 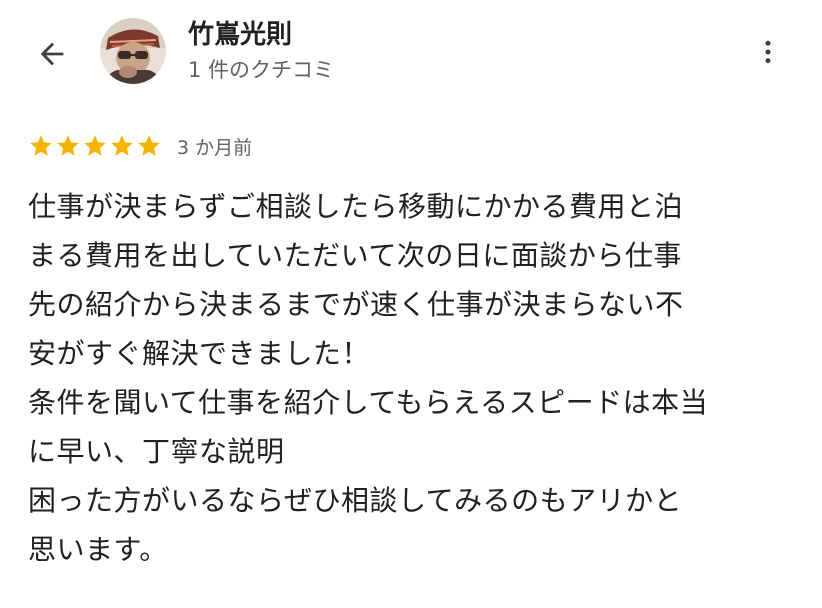 I want to click on review-text-line: 安がすぐ解決できました！, so click(x=199, y=353).